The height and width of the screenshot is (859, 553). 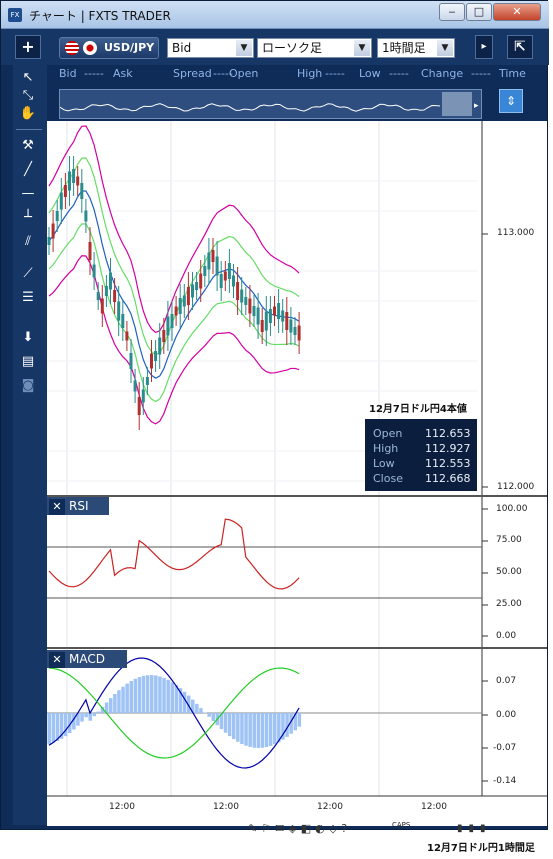 I want to click on ime-icons: ▮▮▮, so click(x=474, y=828).